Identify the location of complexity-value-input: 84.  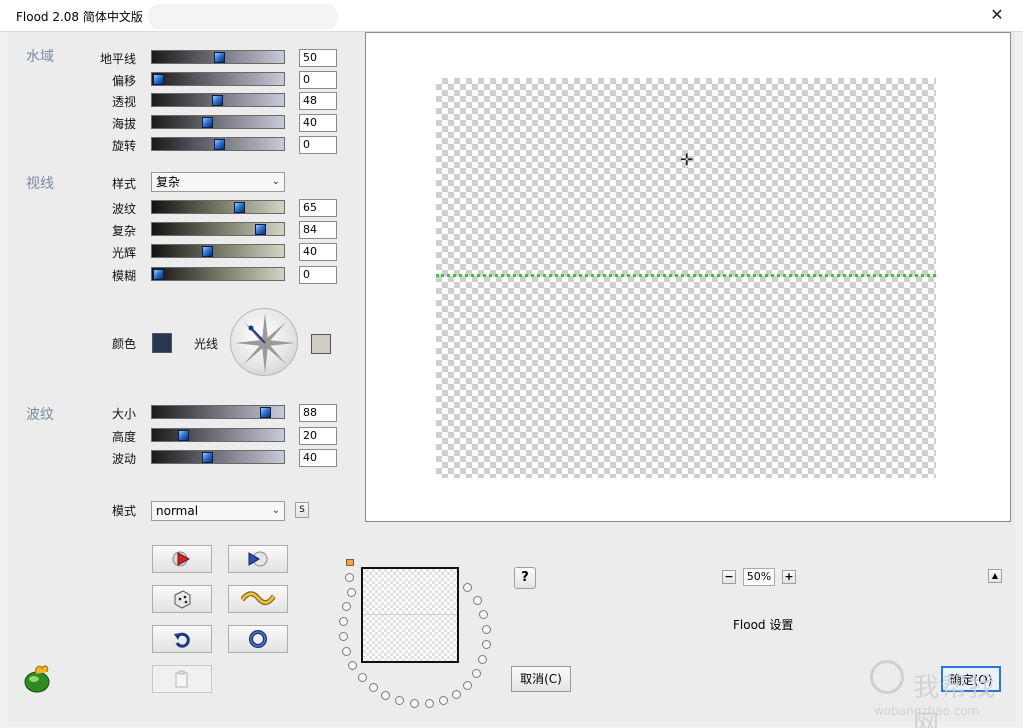
(318, 230).